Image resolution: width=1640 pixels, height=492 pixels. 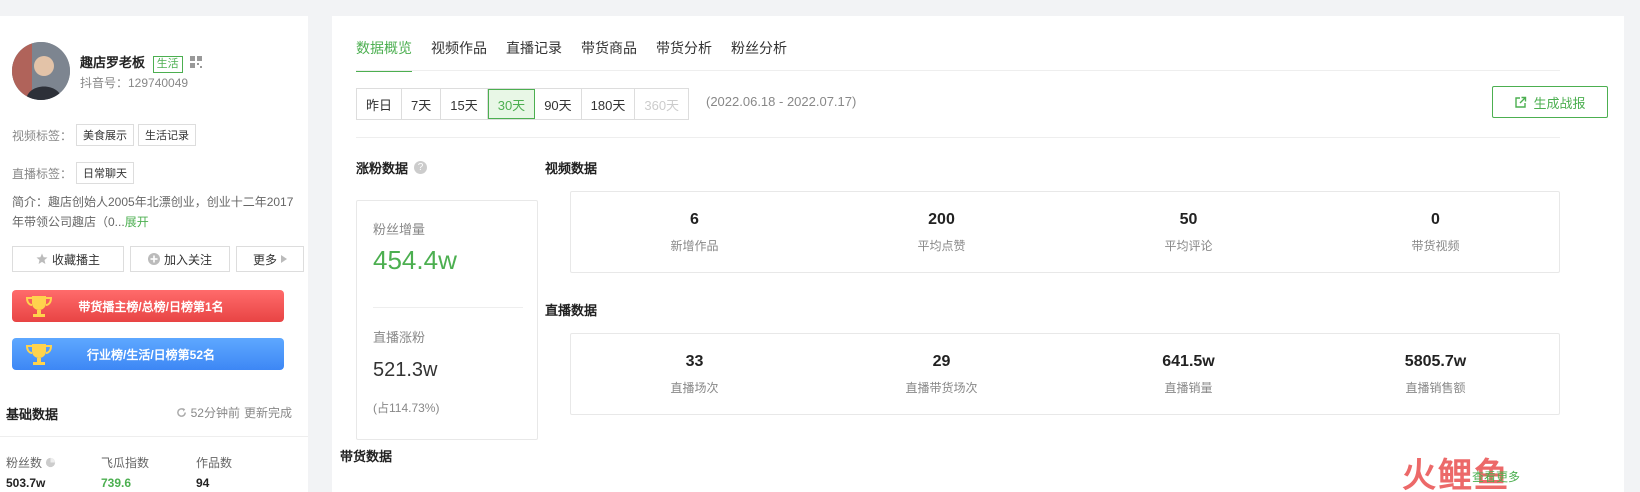 I want to click on collect-label: 收藏播主, so click(x=75, y=259).